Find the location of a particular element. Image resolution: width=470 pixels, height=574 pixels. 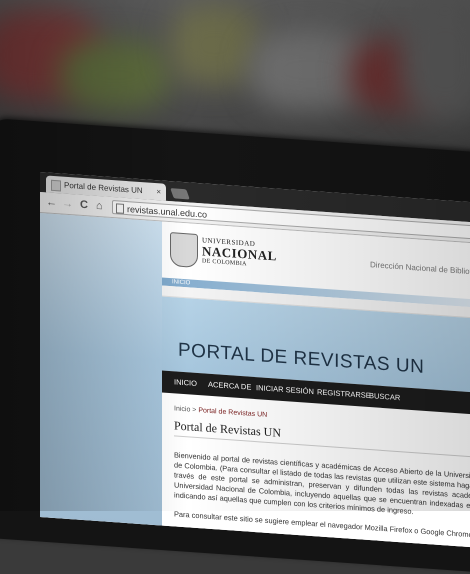

forward-arrow-icon: → is located at coordinates (67, 204).